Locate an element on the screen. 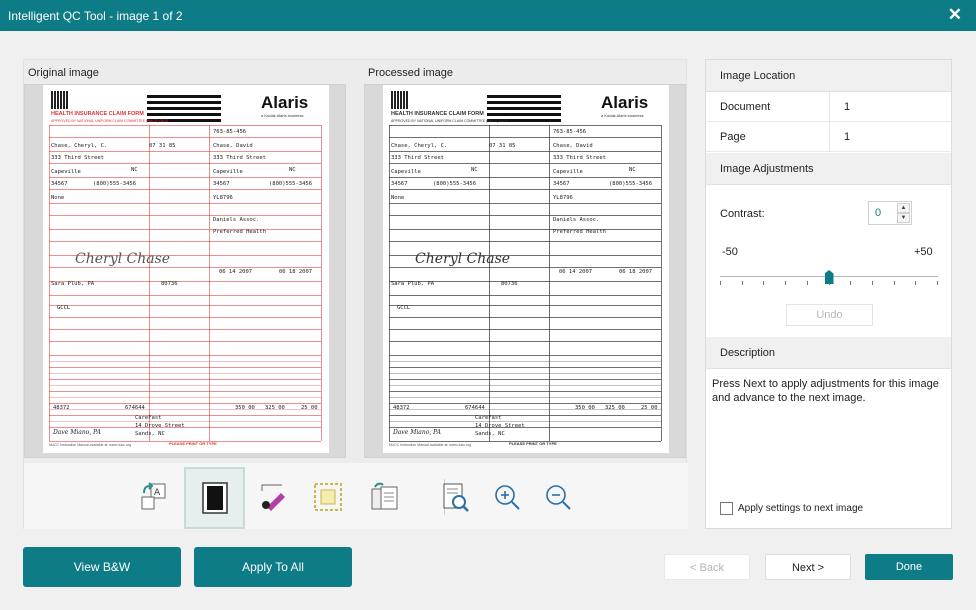 The height and width of the screenshot is (610, 976). zoom-in-icon is located at coordinates (507, 497).